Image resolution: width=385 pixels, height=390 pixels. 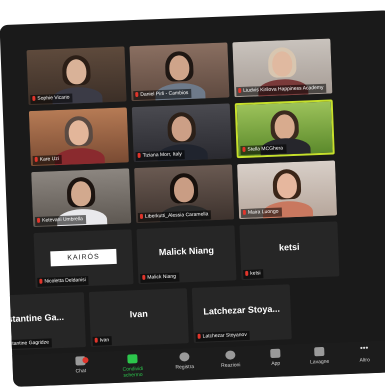 I want to click on participant-tile: stantine Ga... stantine Gagridze, so click(x=43, y=321).